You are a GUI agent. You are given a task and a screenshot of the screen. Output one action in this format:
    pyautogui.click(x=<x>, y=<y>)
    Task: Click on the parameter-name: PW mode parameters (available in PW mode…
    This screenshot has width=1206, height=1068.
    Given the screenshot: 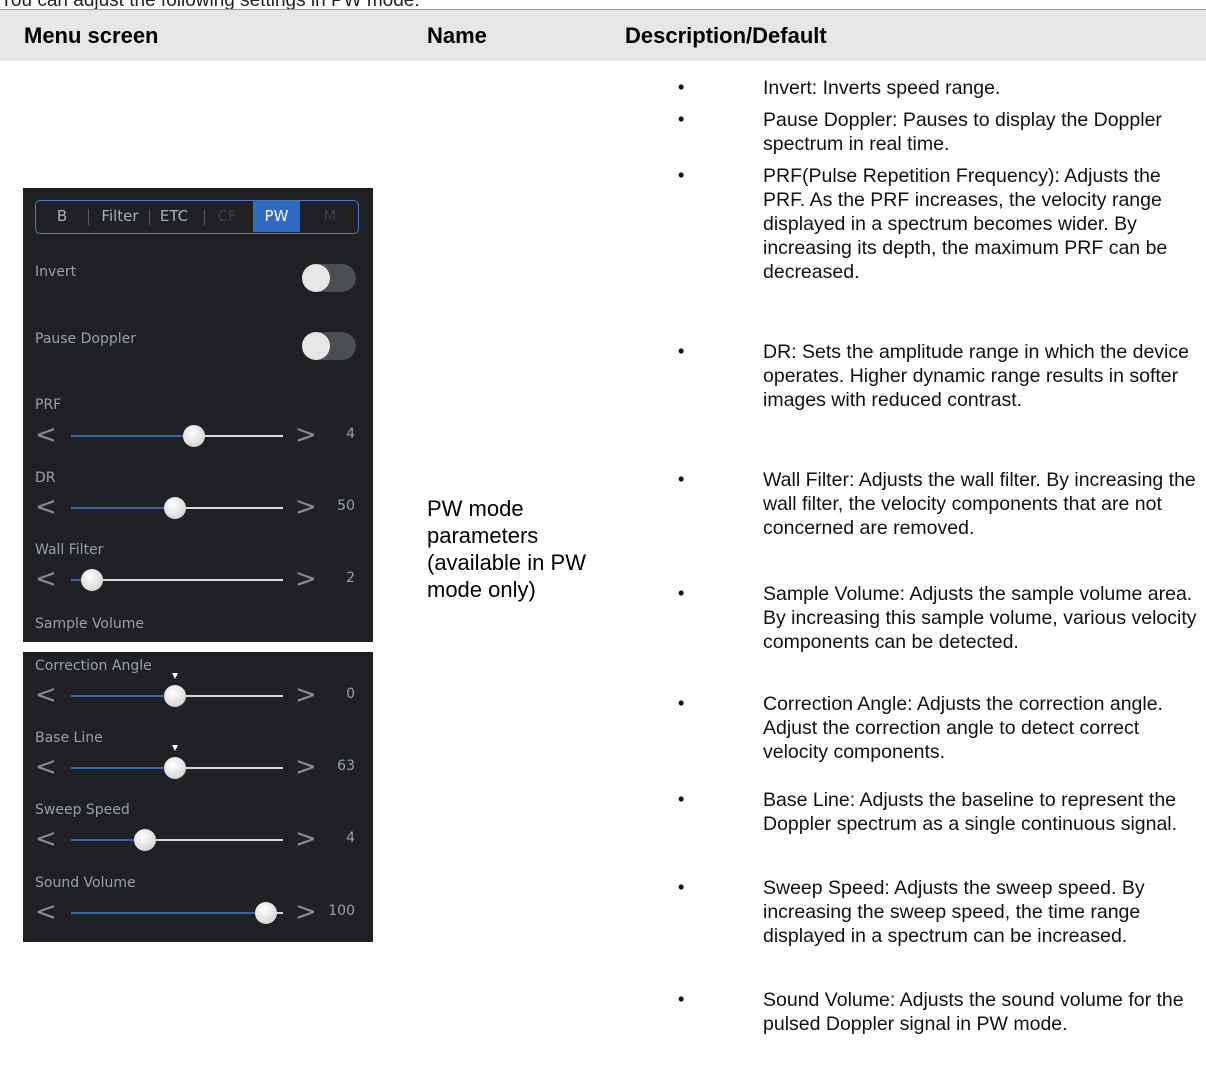 What is the action you would take?
    pyautogui.click(x=506, y=549)
    